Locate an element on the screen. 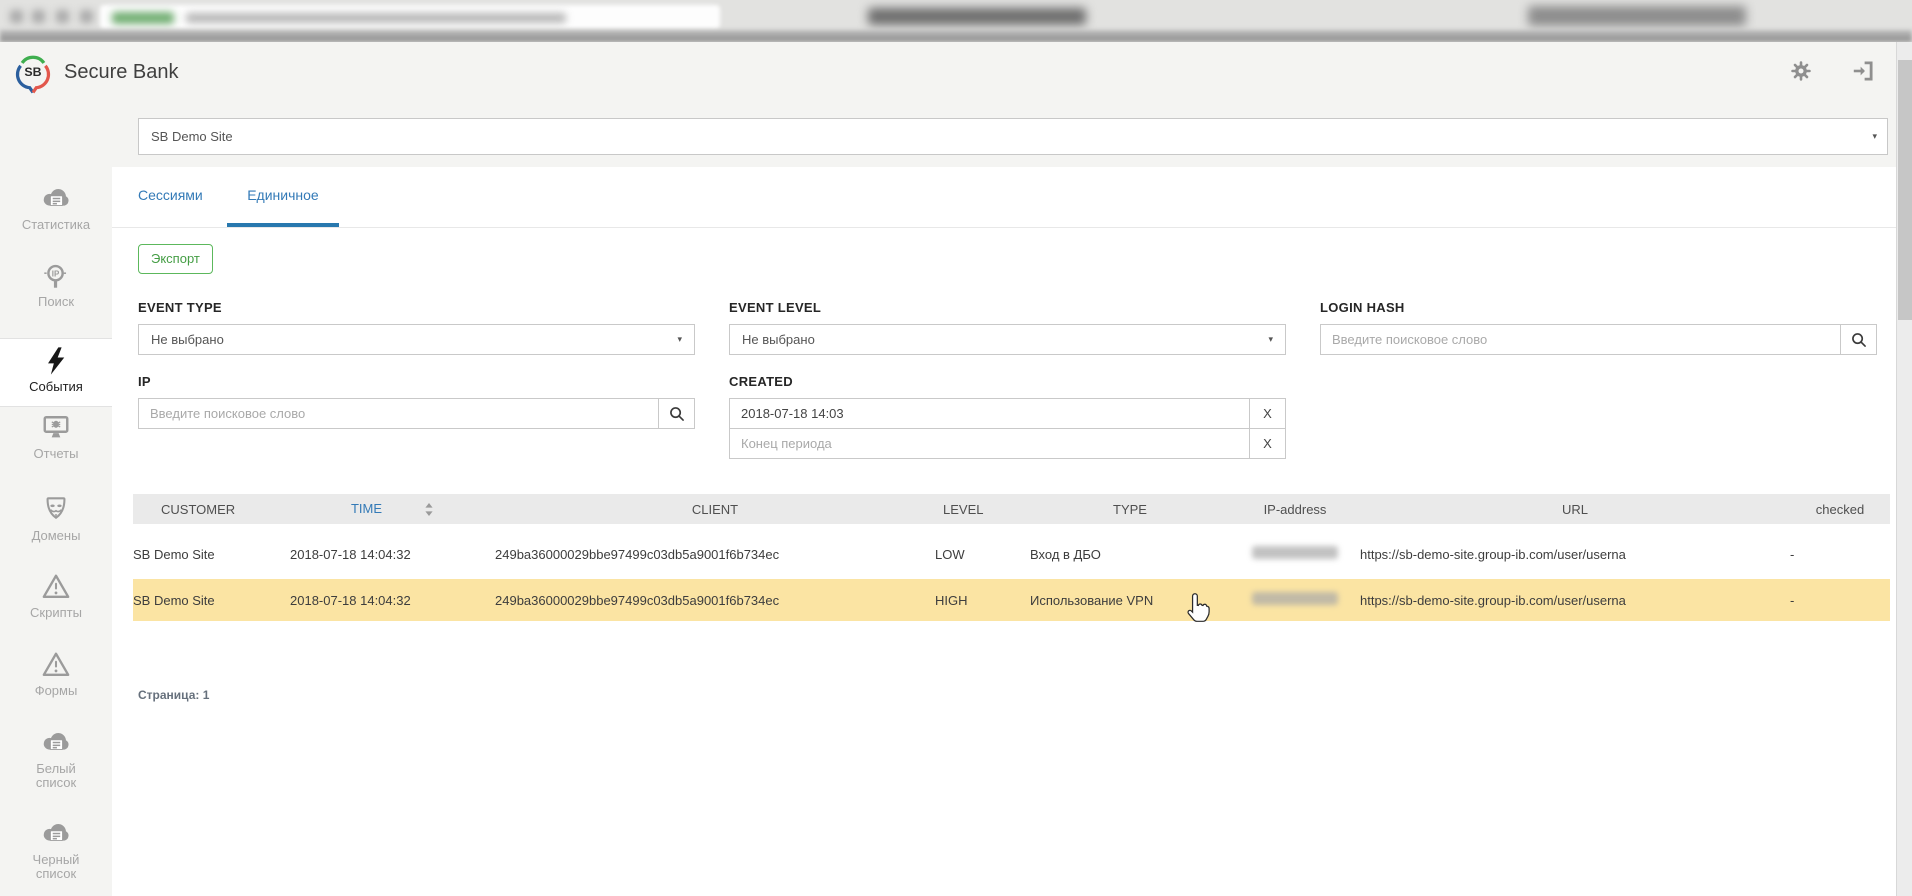 This screenshot has width=1912, height=896. brand: Secure Bank is located at coordinates (96, 72).